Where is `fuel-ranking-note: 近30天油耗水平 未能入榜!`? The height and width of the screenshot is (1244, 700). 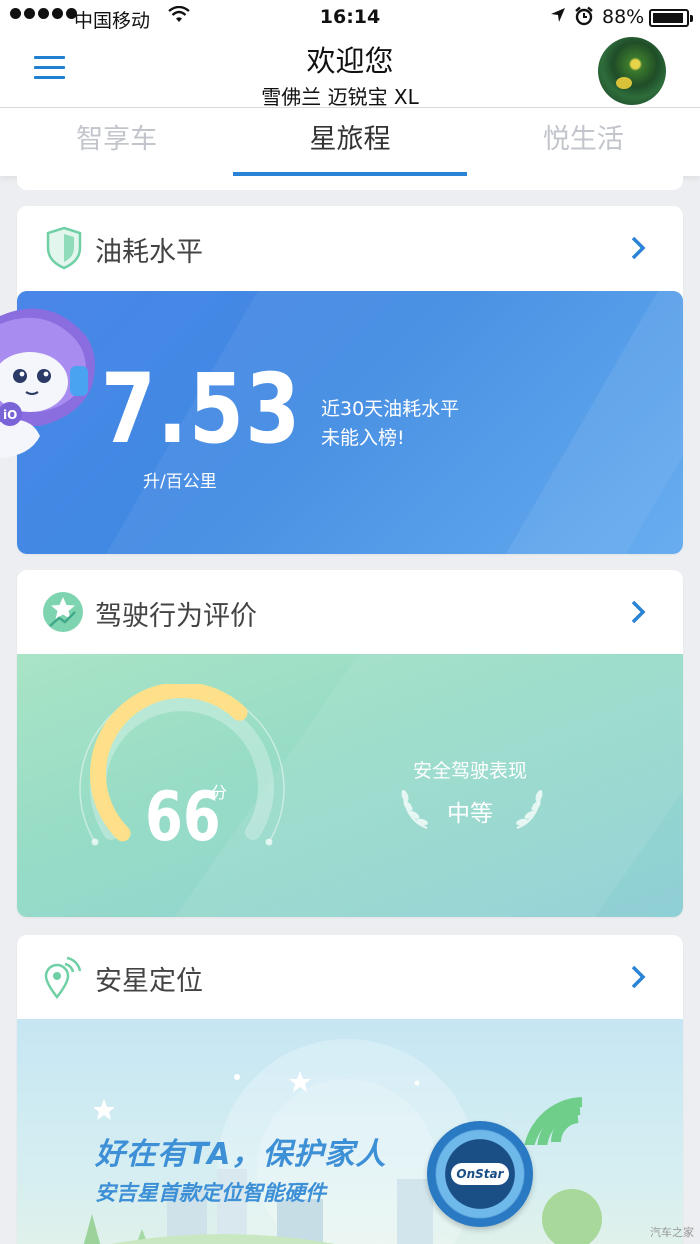 fuel-ranking-note: 近30天油耗水平 未能入榜! is located at coordinates (390, 424).